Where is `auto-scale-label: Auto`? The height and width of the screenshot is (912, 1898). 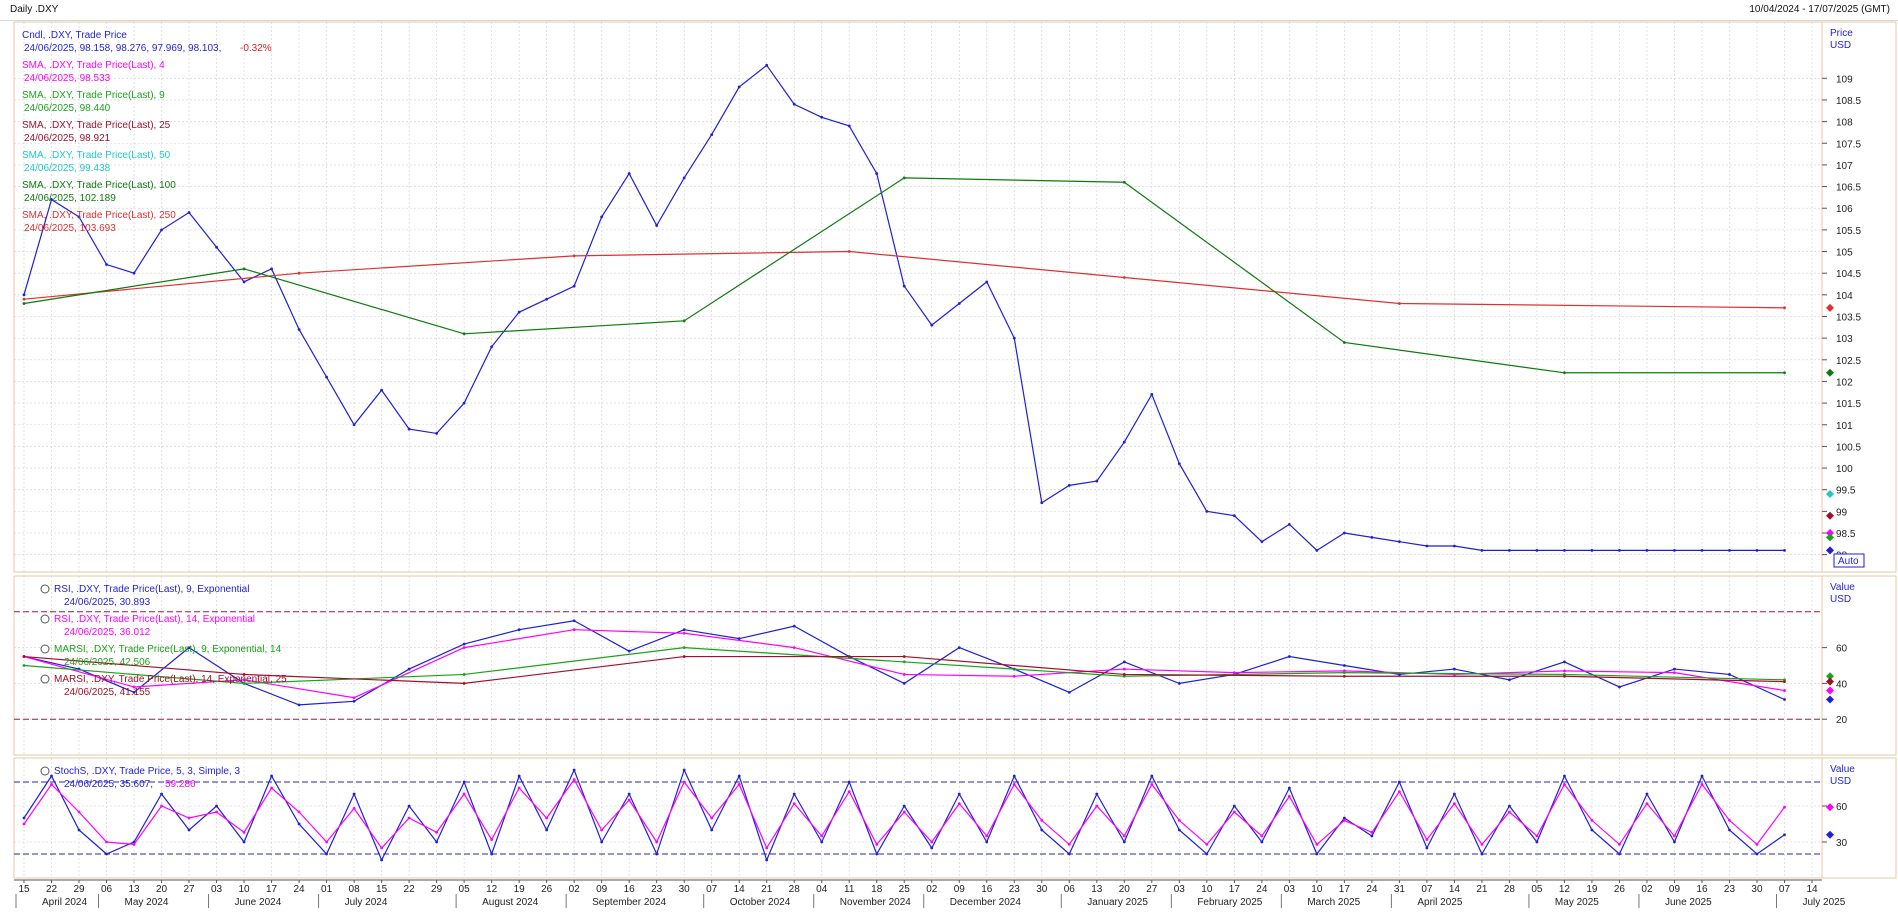 auto-scale-label: Auto is located at coordinates (1848, 561).